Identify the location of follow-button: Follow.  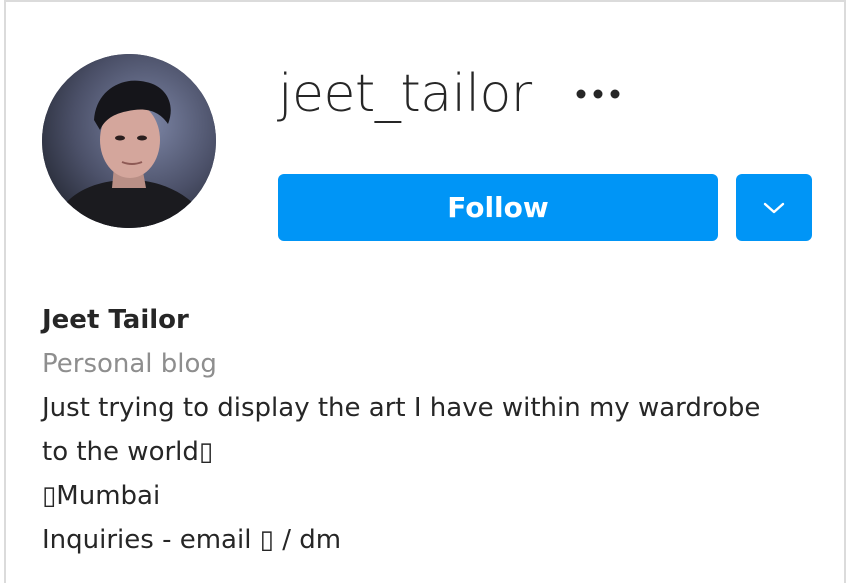
(498, 207).